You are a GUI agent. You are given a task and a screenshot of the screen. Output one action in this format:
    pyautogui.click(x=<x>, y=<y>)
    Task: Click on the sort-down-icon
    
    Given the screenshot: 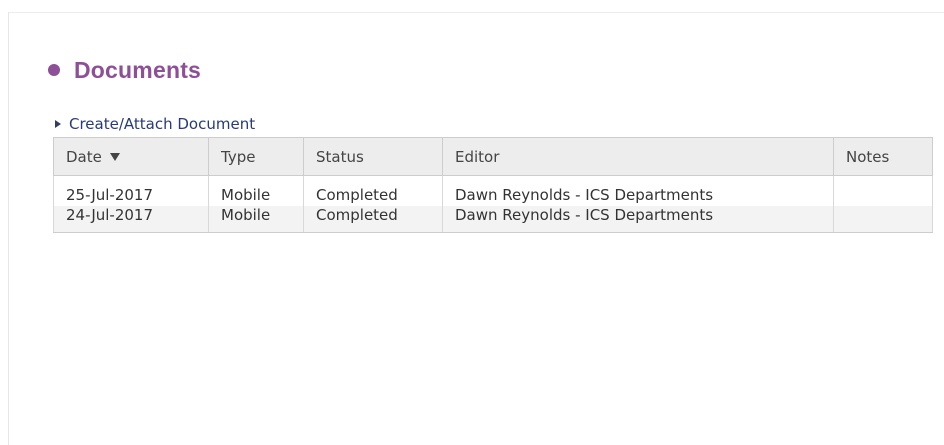 What is the action you would take?
    pyautogui.click(x=114, y=157)
    